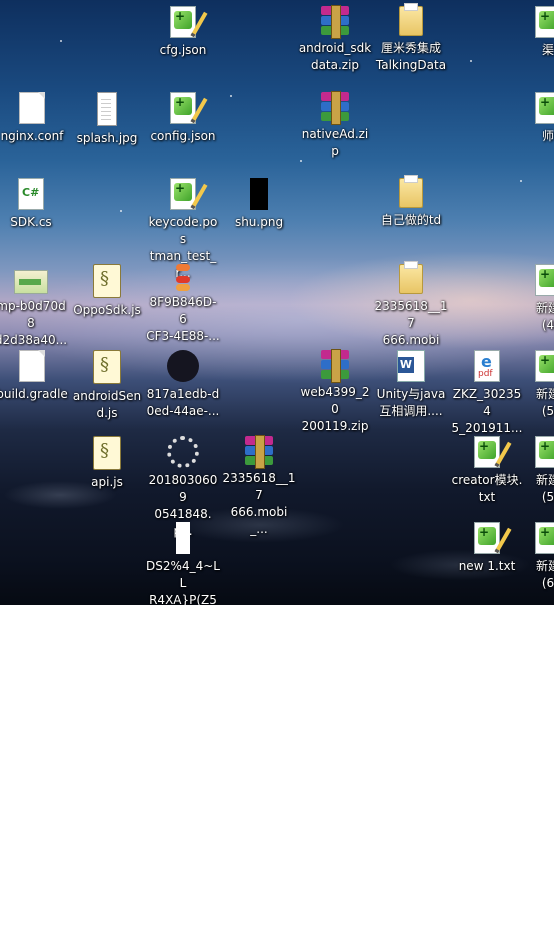 Image resolution: width=554 pixels, height=947 pixels. Describe the element at coordinates (544, 316) in the screenshot. I see `file-label: 新建 (4` at that location.